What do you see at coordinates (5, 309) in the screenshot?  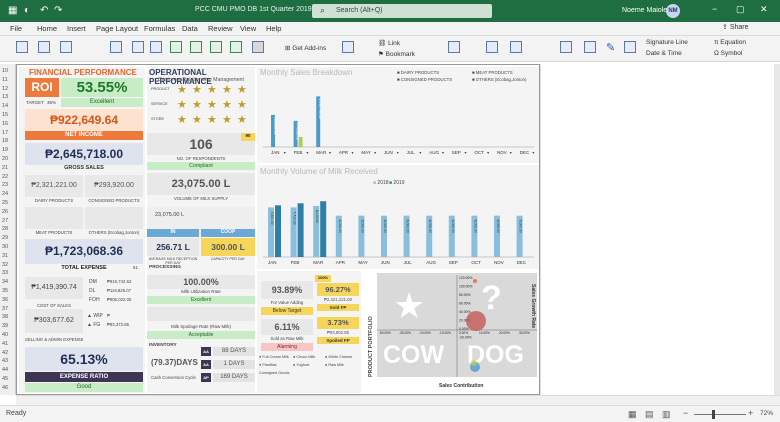 I see `row-number: 37` at bounding box center [5, 309].